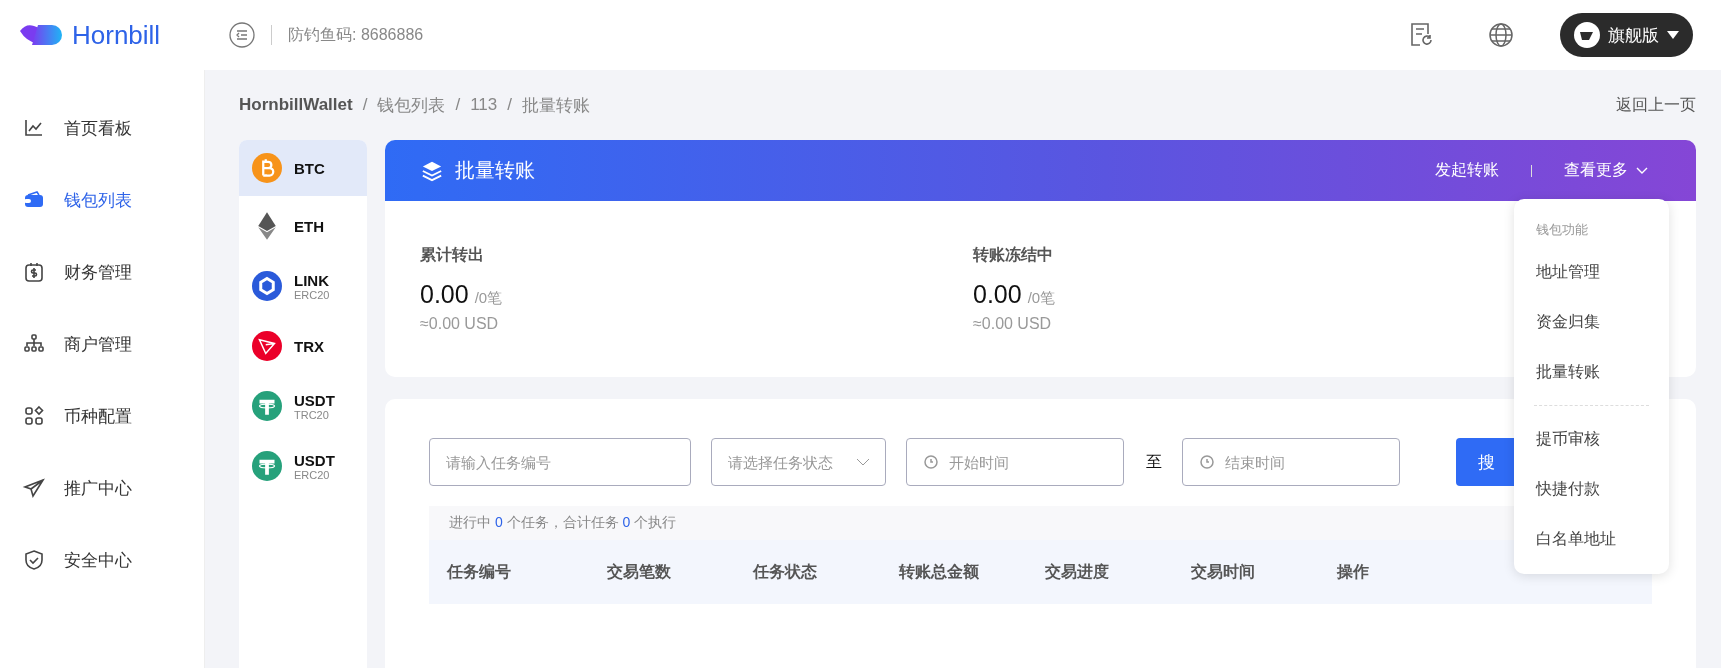 The image size is (1721, 668). Describe the element at coordinates (1501, 35) in the screenshot. I see `globe-icon` at that location.